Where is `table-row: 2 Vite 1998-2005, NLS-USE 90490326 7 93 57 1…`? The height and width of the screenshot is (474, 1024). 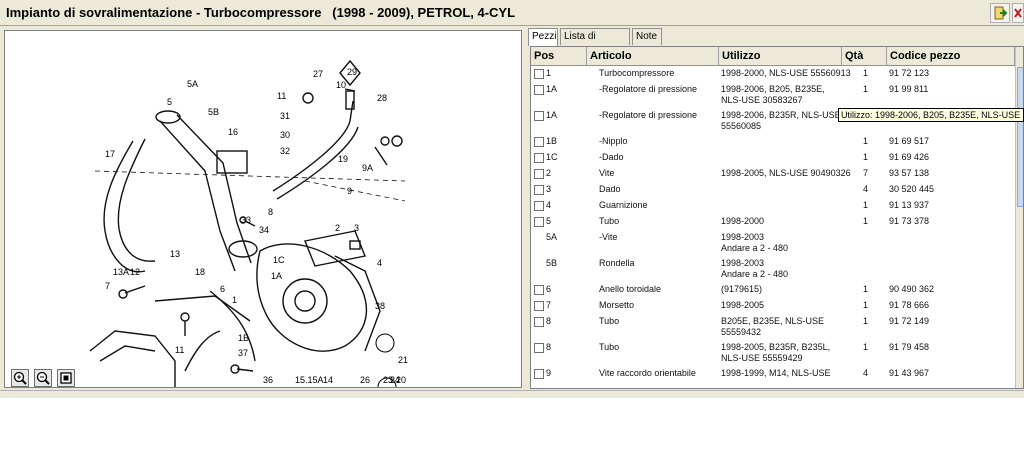 table-row: 2 Vite 1998-2005, NLS-USE 90490326 7 93 57 1… is located at coordinates (773, 174).